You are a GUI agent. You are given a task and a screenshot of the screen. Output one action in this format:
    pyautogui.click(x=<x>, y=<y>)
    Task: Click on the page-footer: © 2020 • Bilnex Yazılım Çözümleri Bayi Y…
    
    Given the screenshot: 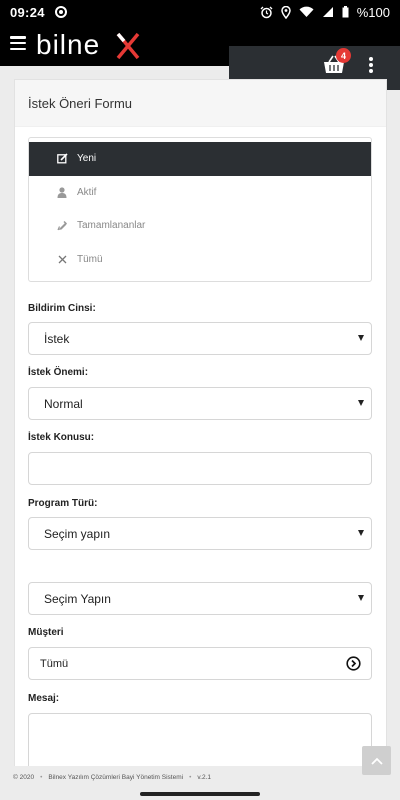 What is the action you would take?
    pyautogui.click(x=200, y=777)
    